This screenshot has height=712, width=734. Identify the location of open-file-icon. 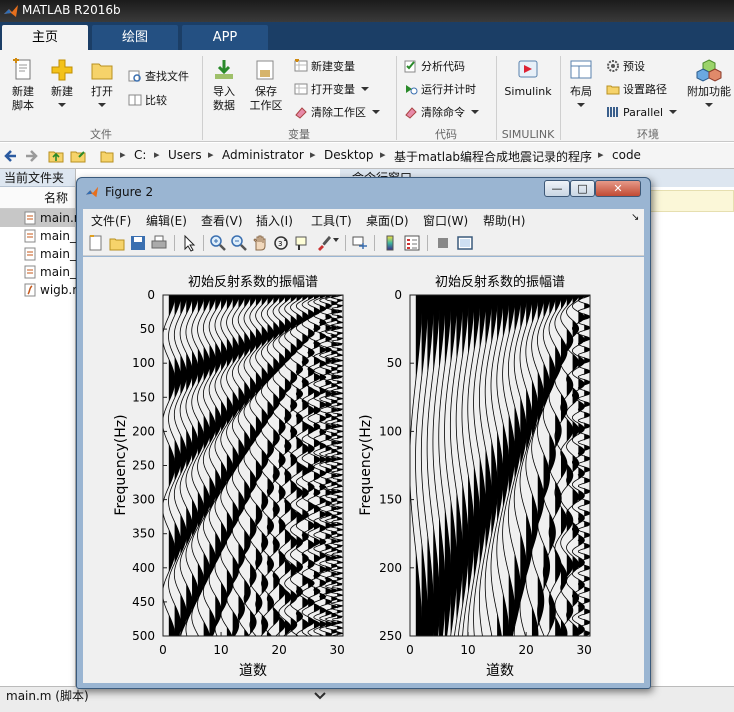
(117, 243).